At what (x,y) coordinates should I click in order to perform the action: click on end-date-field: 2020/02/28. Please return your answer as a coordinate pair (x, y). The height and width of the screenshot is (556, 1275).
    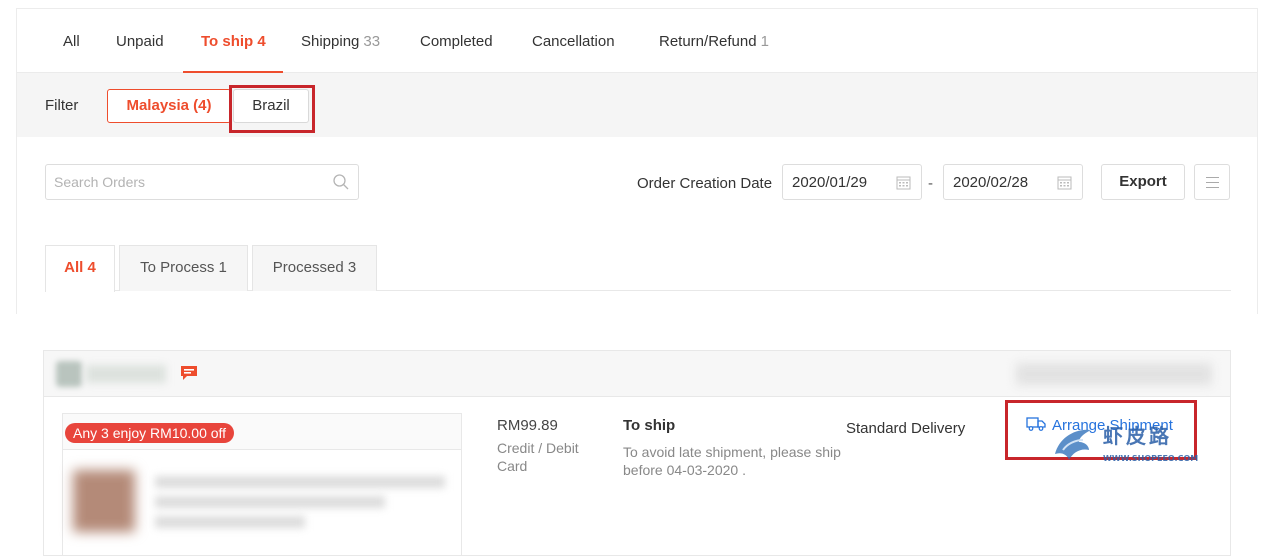
    Looking at the image, I should click on (1013, 182).